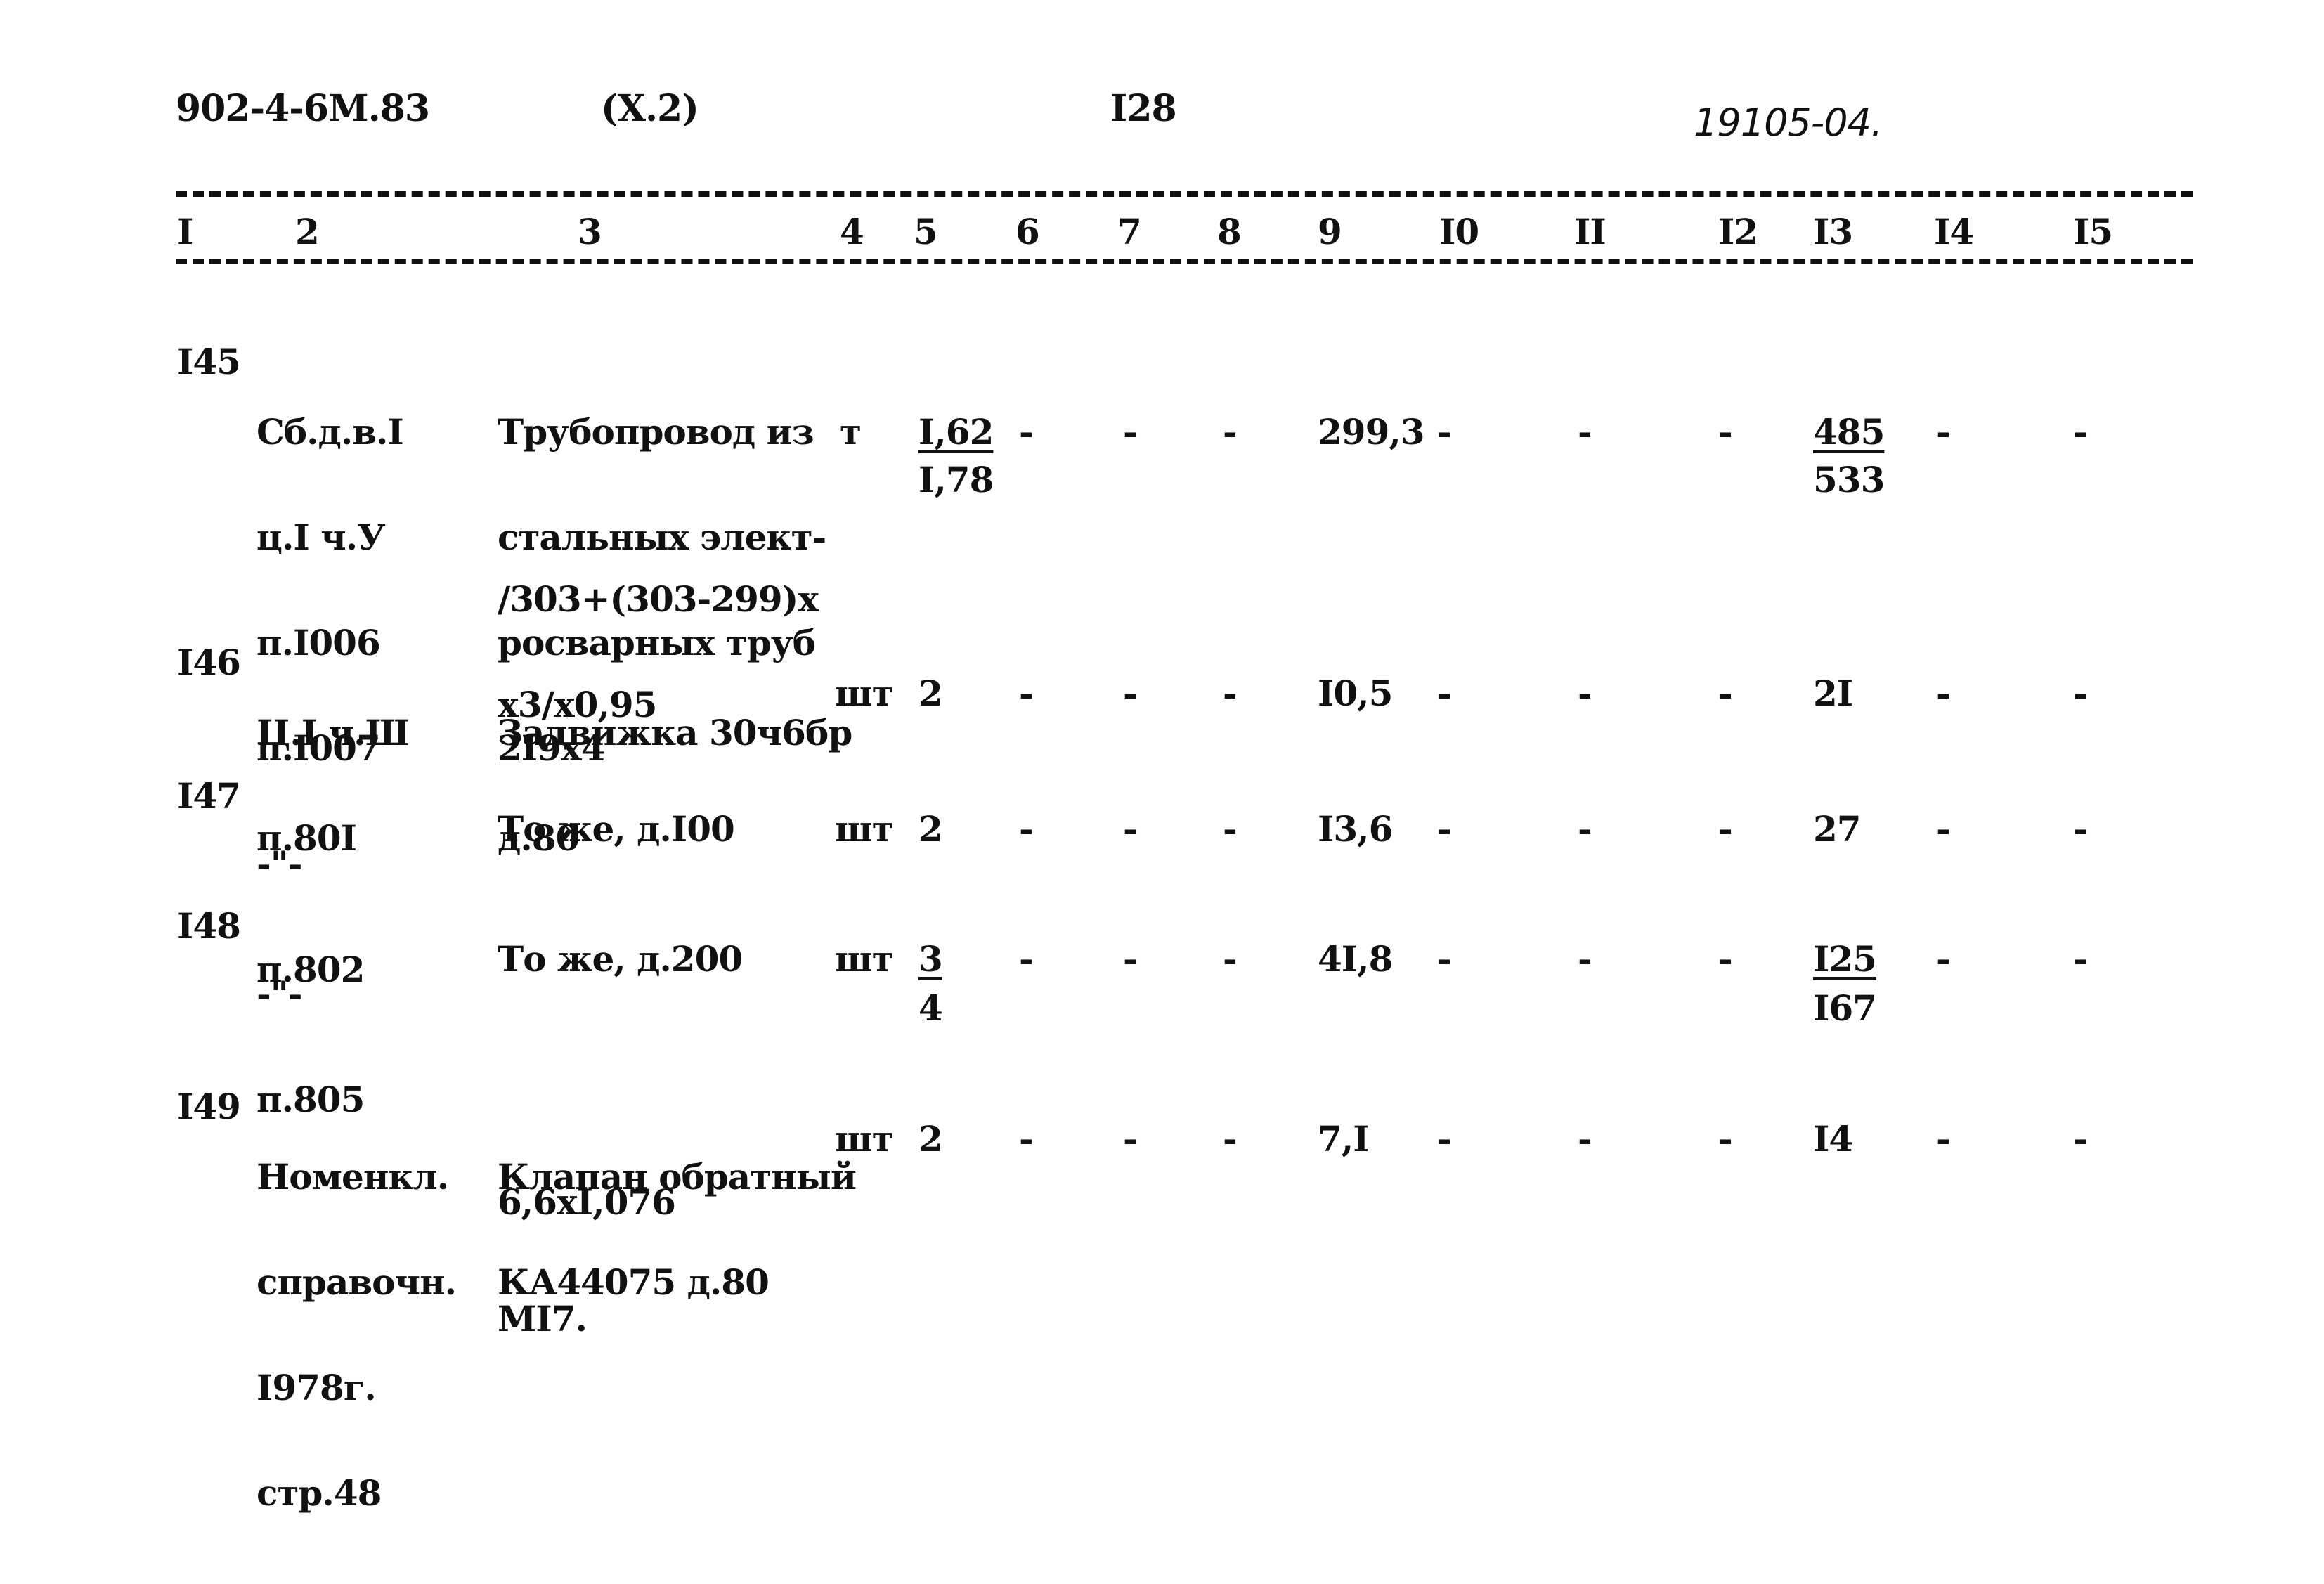 The image size is (2324, 1584). What do you see at coordinates (1355, 829) in the screenshot?
I see `cell-col9: I3,6` at bounding box center [1355, 829].